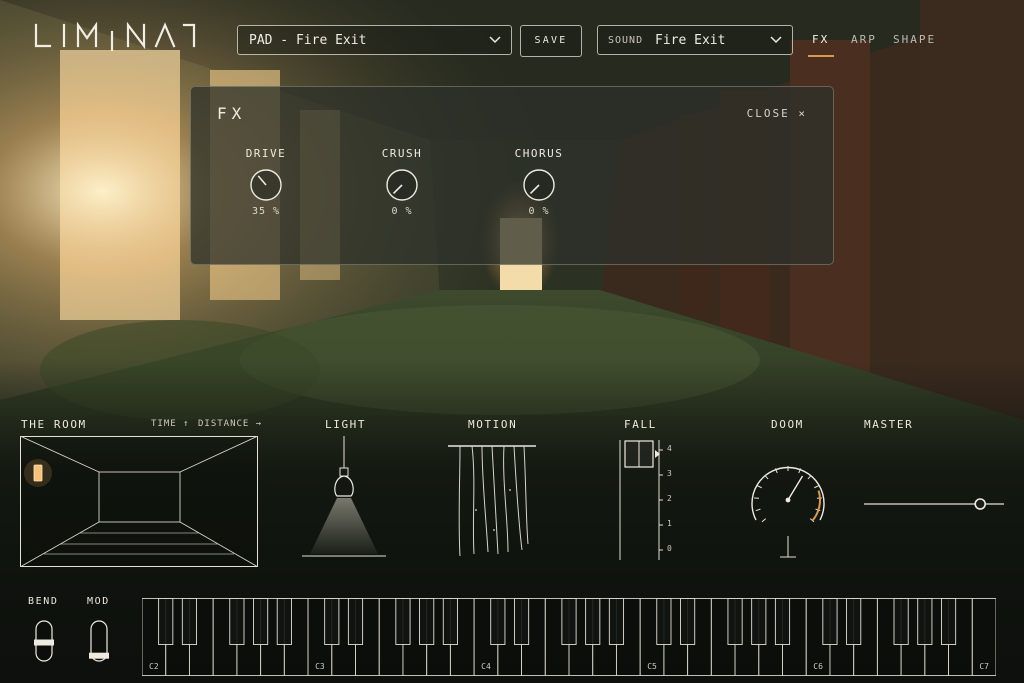  What do you see at coordinates (980, 504) in the screenshot?
I see `master-slider-thumb` at bounding box center [980, 504].